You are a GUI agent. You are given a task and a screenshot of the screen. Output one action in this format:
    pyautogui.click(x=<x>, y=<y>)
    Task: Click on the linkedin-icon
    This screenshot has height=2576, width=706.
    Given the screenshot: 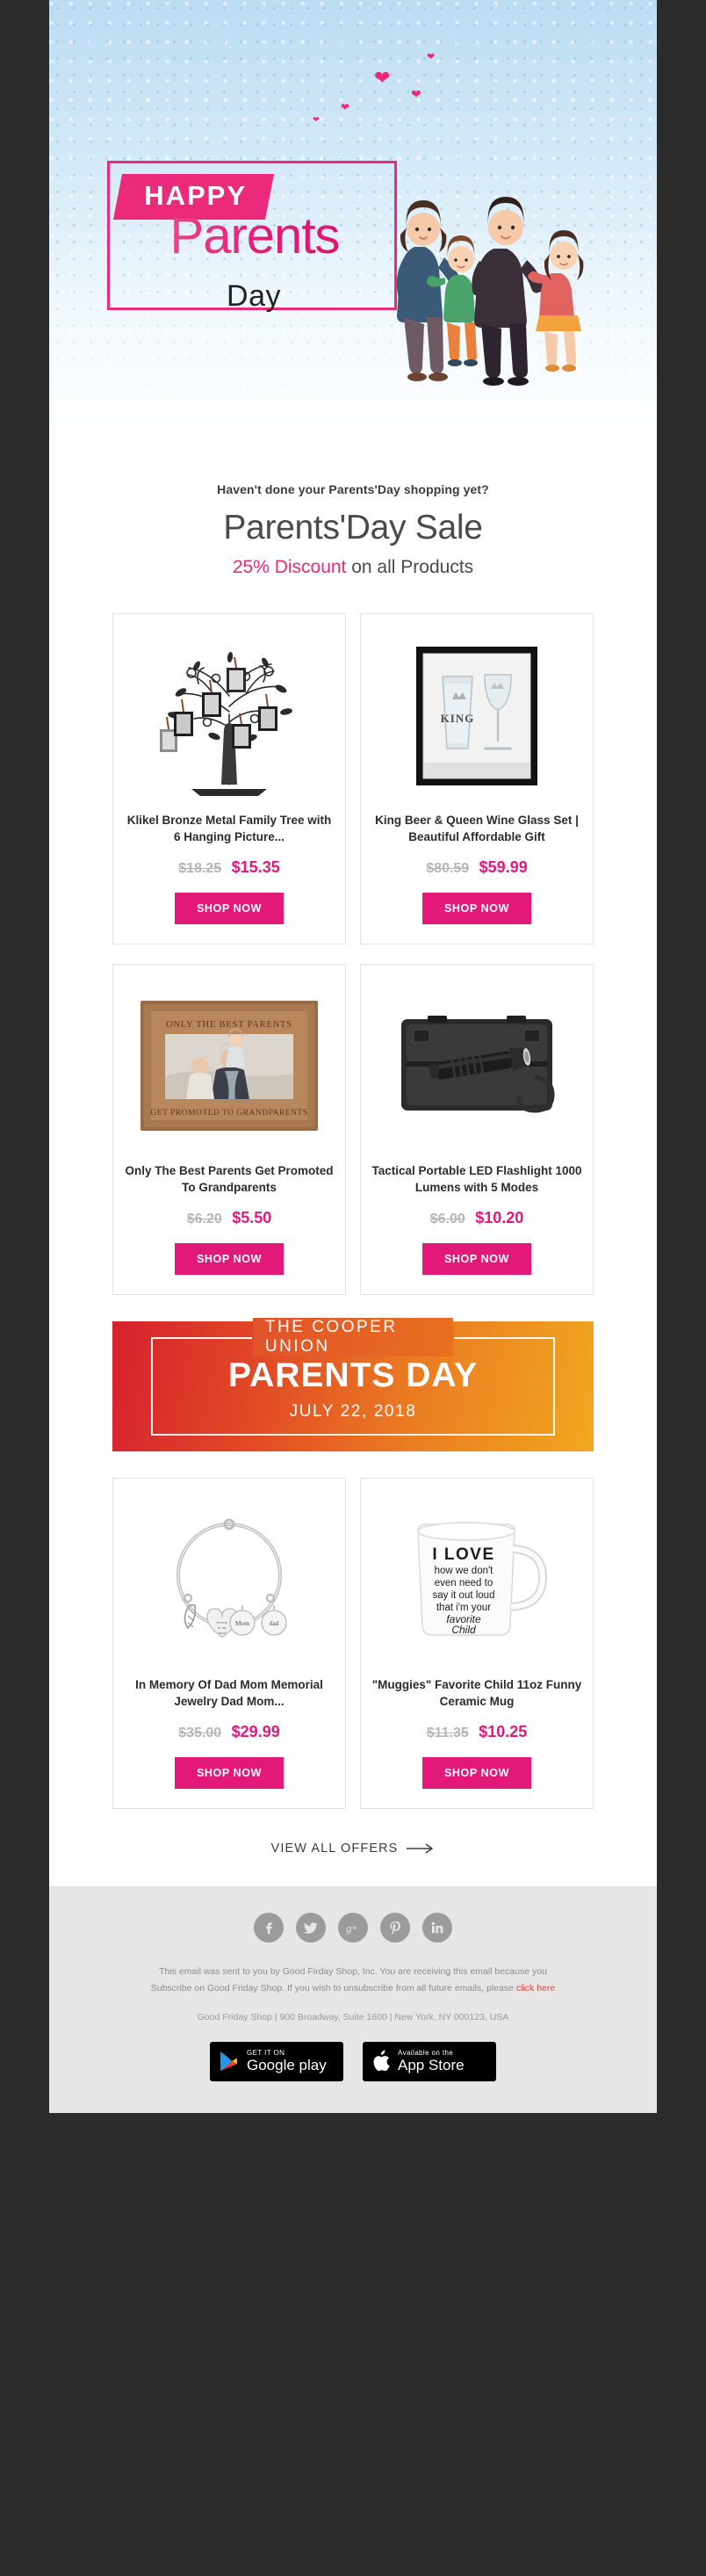 What is the action you would take?
    pyautogui.click(x=437, y=1928)
    